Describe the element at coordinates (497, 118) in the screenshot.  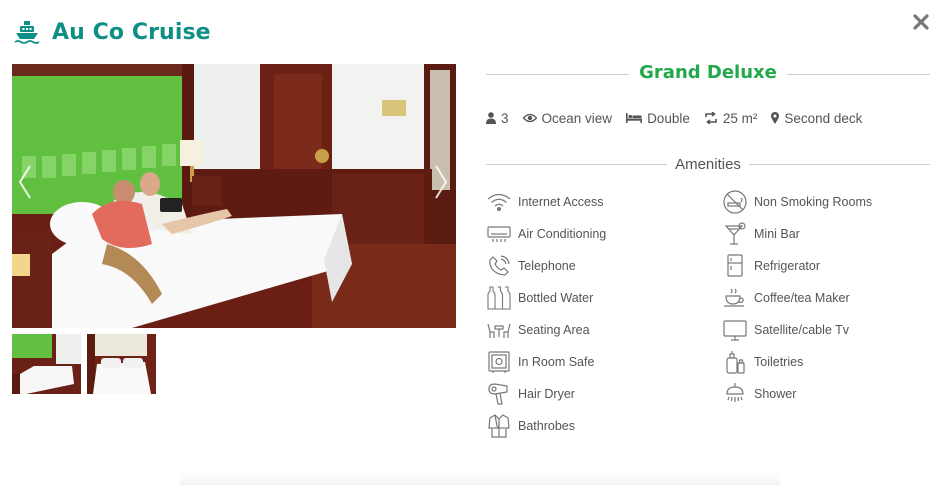
I see `spec-guests: 3` at that location.